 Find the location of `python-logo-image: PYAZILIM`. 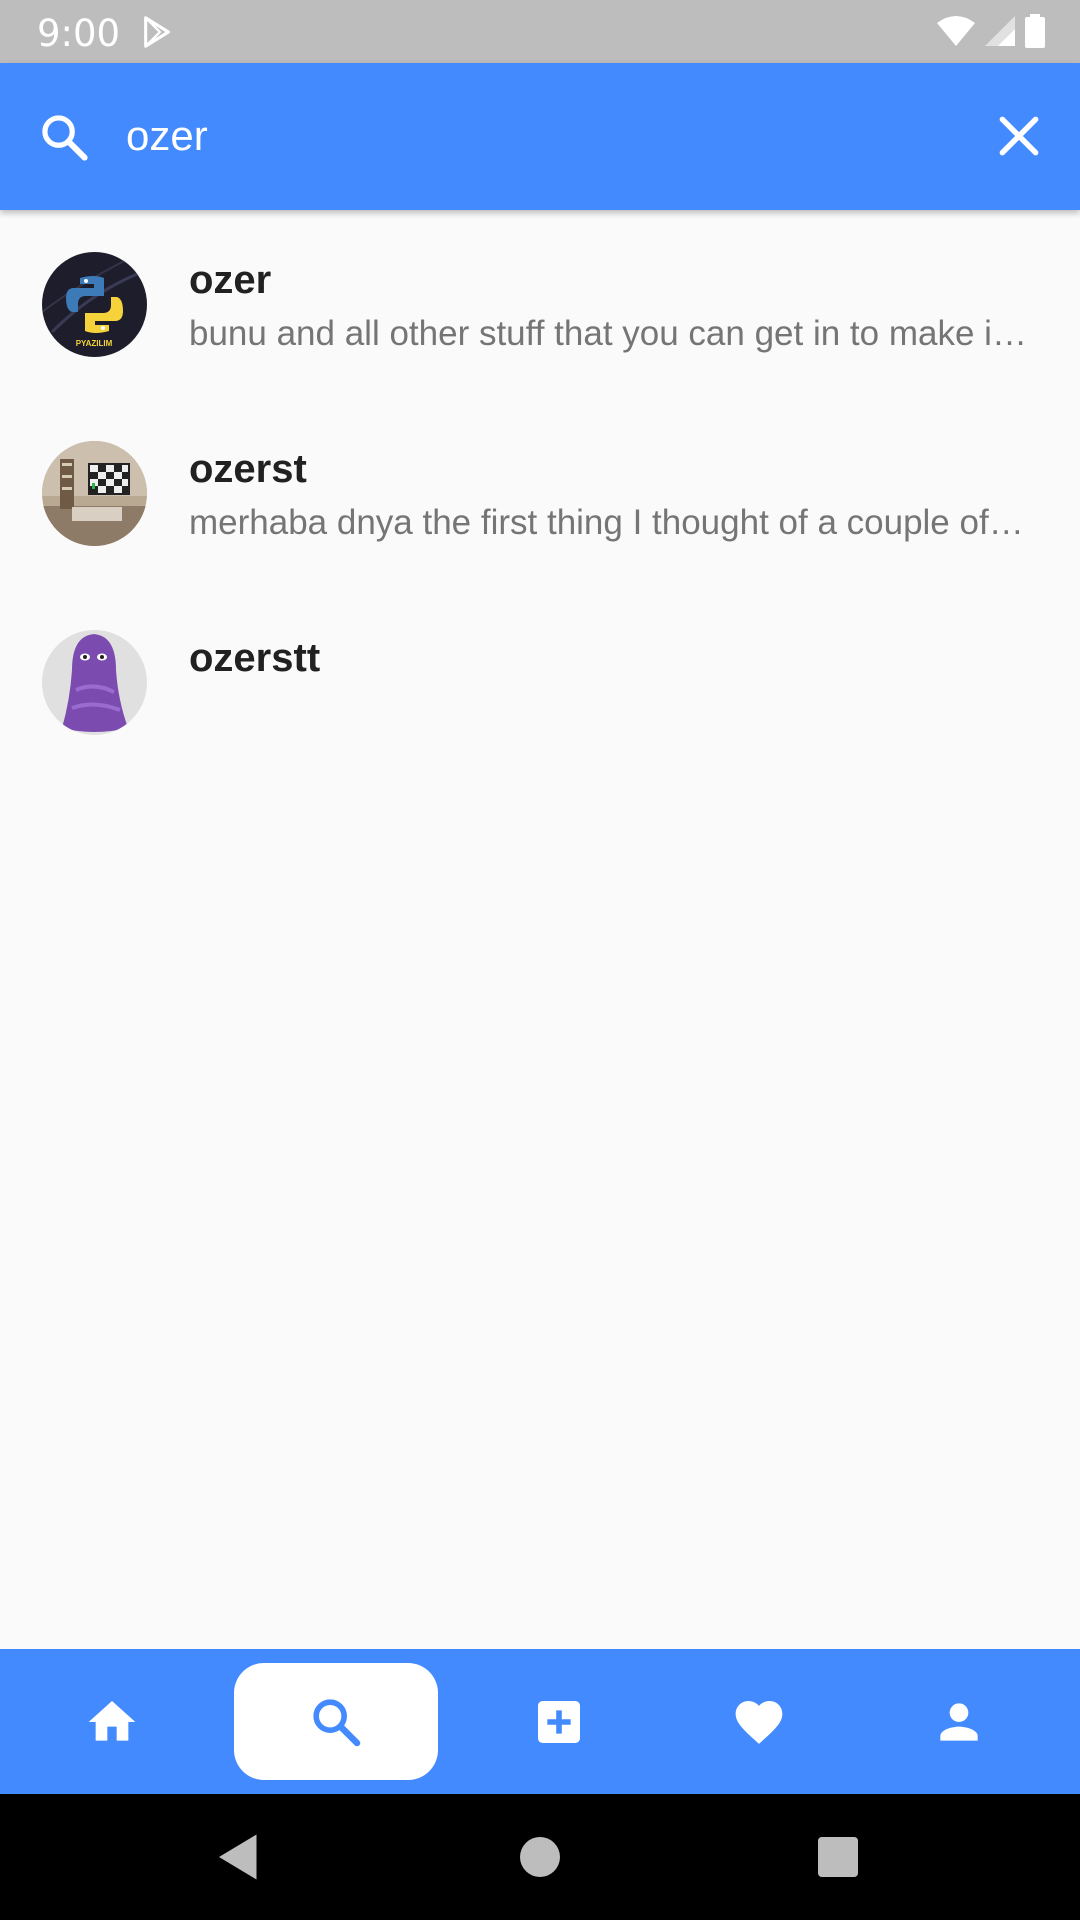

python-logo-image: PYAZILIM is located at coordinates (94, 304).